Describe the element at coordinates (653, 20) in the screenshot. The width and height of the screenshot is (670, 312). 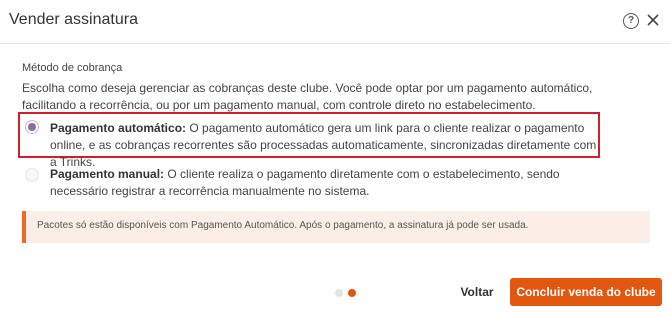
I see `close-icon` at that location.